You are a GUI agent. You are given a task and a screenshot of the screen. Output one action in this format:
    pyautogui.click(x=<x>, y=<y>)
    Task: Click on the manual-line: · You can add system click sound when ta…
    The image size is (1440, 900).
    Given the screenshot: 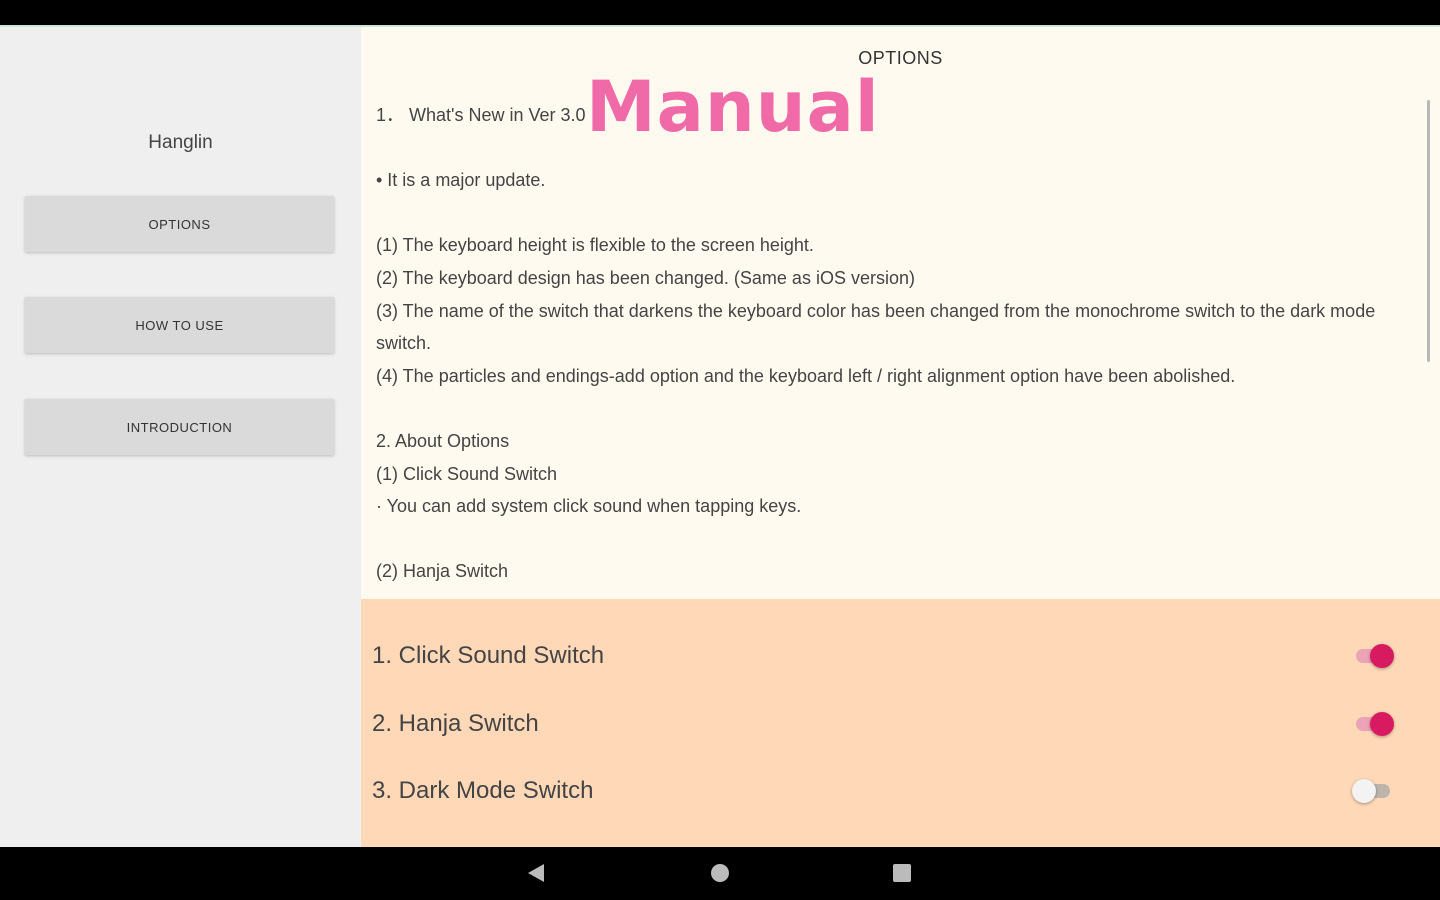 What is the action you would take?
    pyautogui.click(x=589, y=506)
    